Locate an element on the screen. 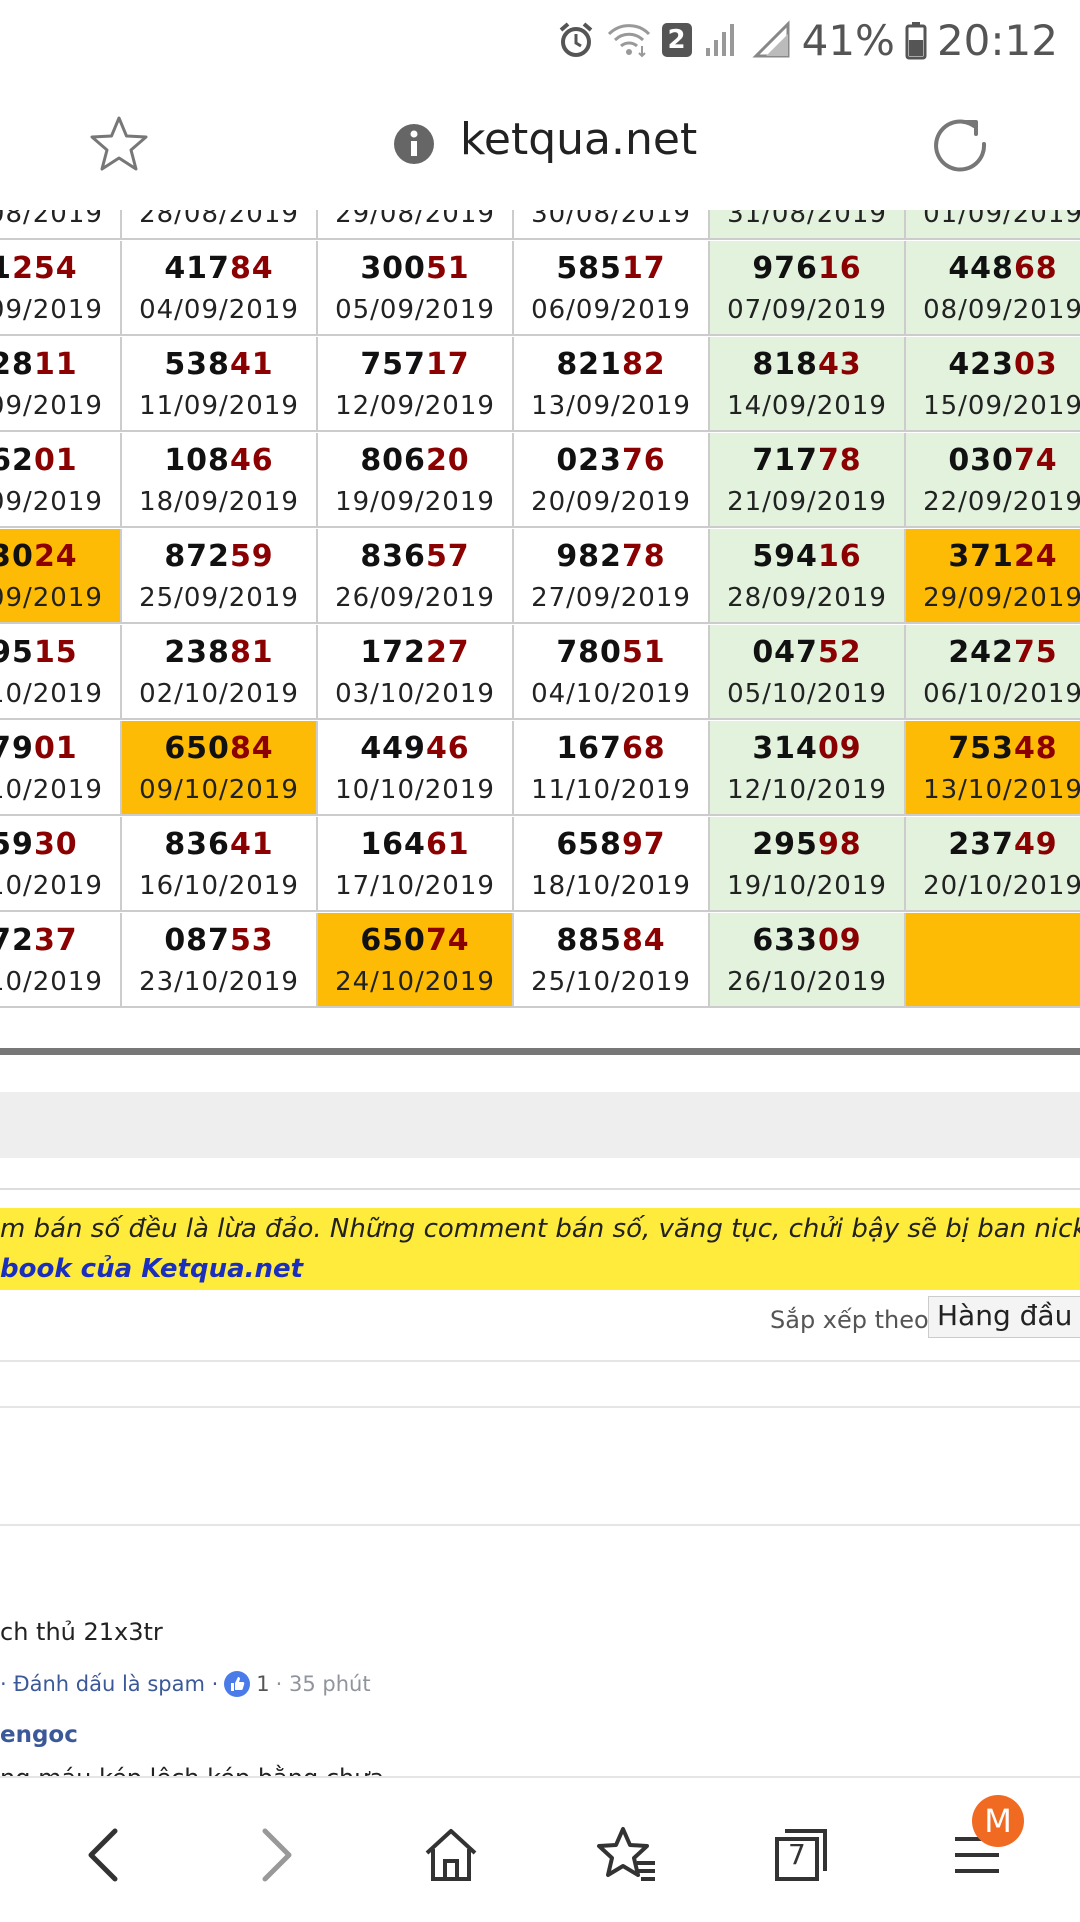 This screenshot has height=1922, width=1080. status-icons: 2 41% 20:12 is located at coordinates (807, 40).